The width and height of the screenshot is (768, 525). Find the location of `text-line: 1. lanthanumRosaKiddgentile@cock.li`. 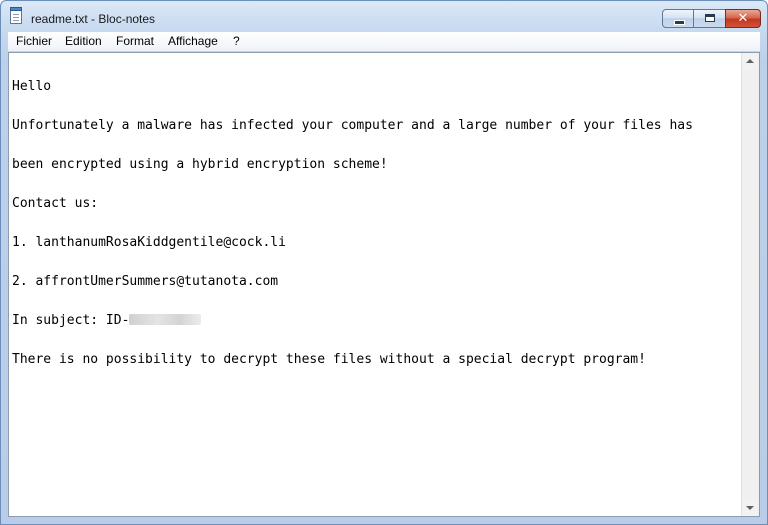

text-line: 1. lanthanumRosaKiddgentile@cock.li is located at coordinates (149, 242).